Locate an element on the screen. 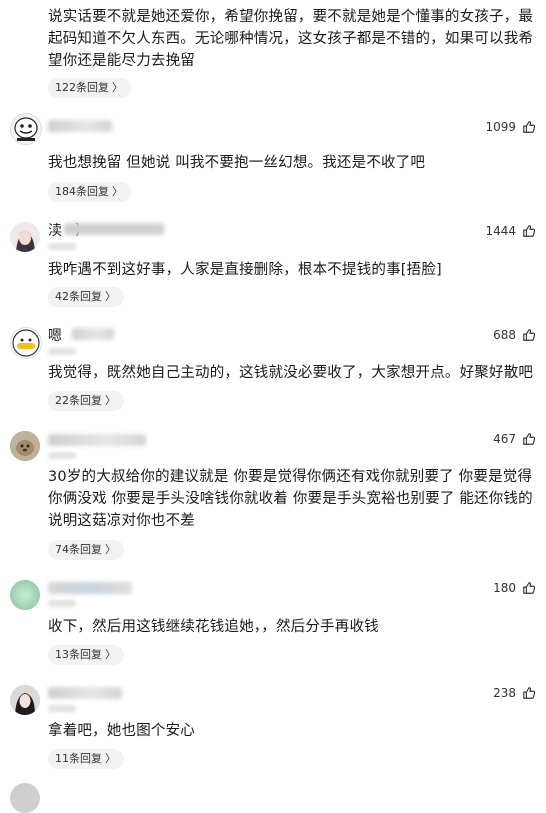 The image size is (546, 813). comment-text: 拿着吧，她也图个安心 is located at coordinates (121, 731).